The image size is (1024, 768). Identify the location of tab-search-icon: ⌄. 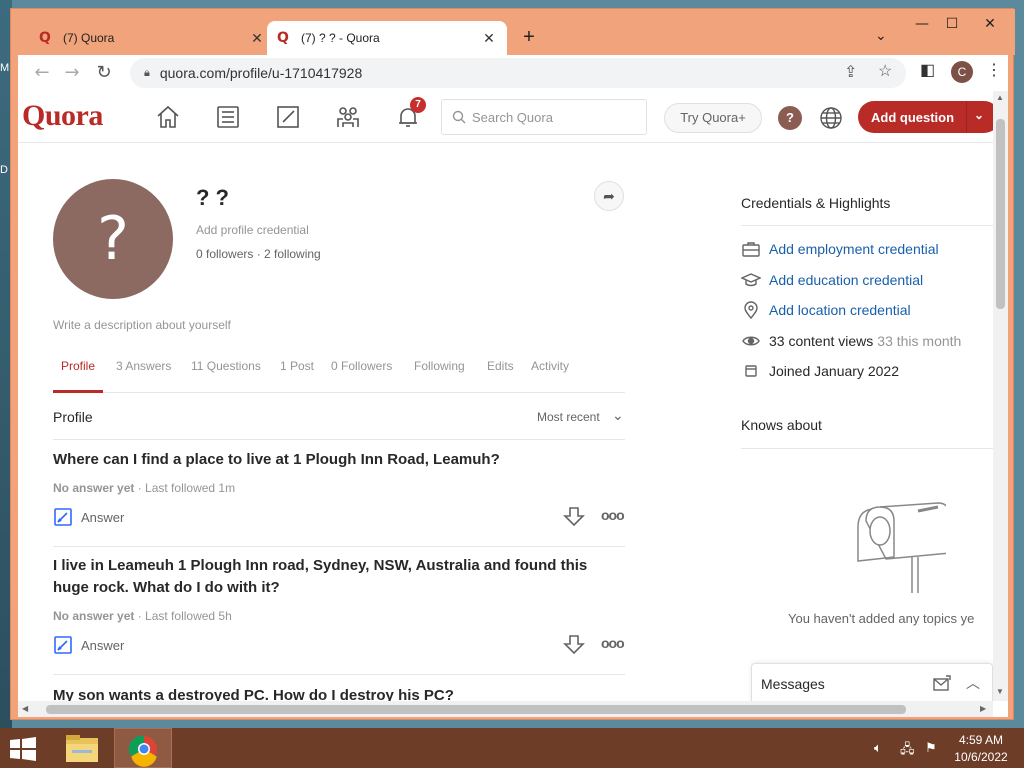
(881, 35).